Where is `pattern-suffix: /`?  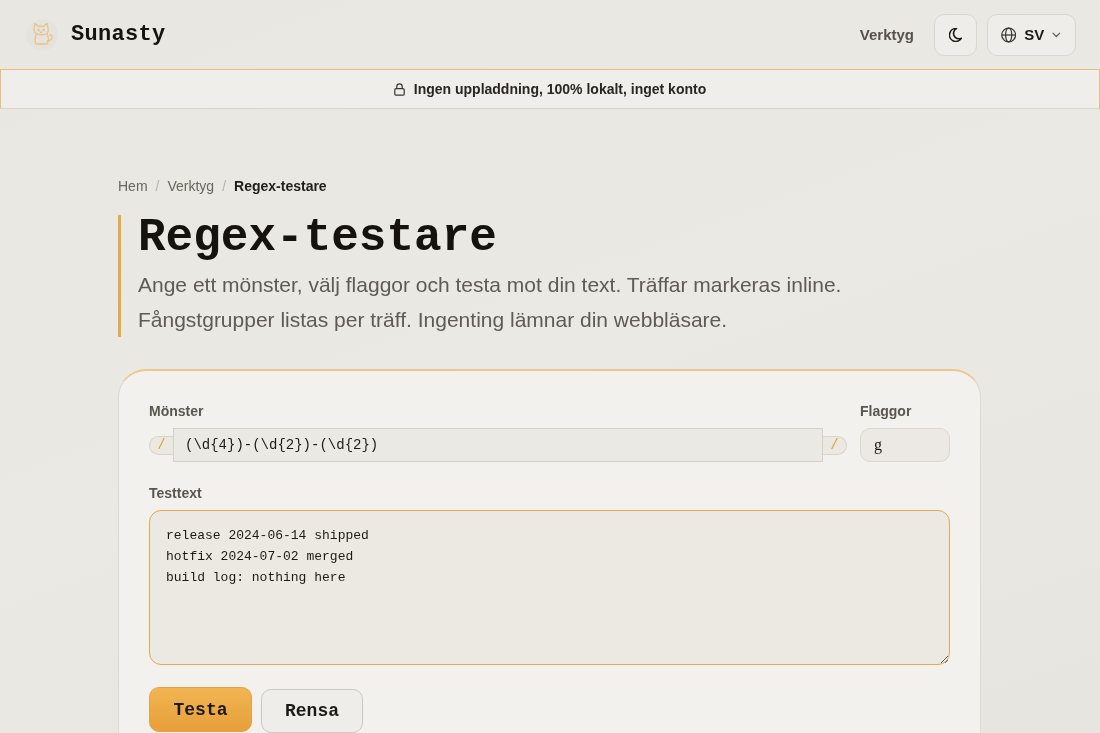
pattern-suffix: / is located at coordinates (835, 445).